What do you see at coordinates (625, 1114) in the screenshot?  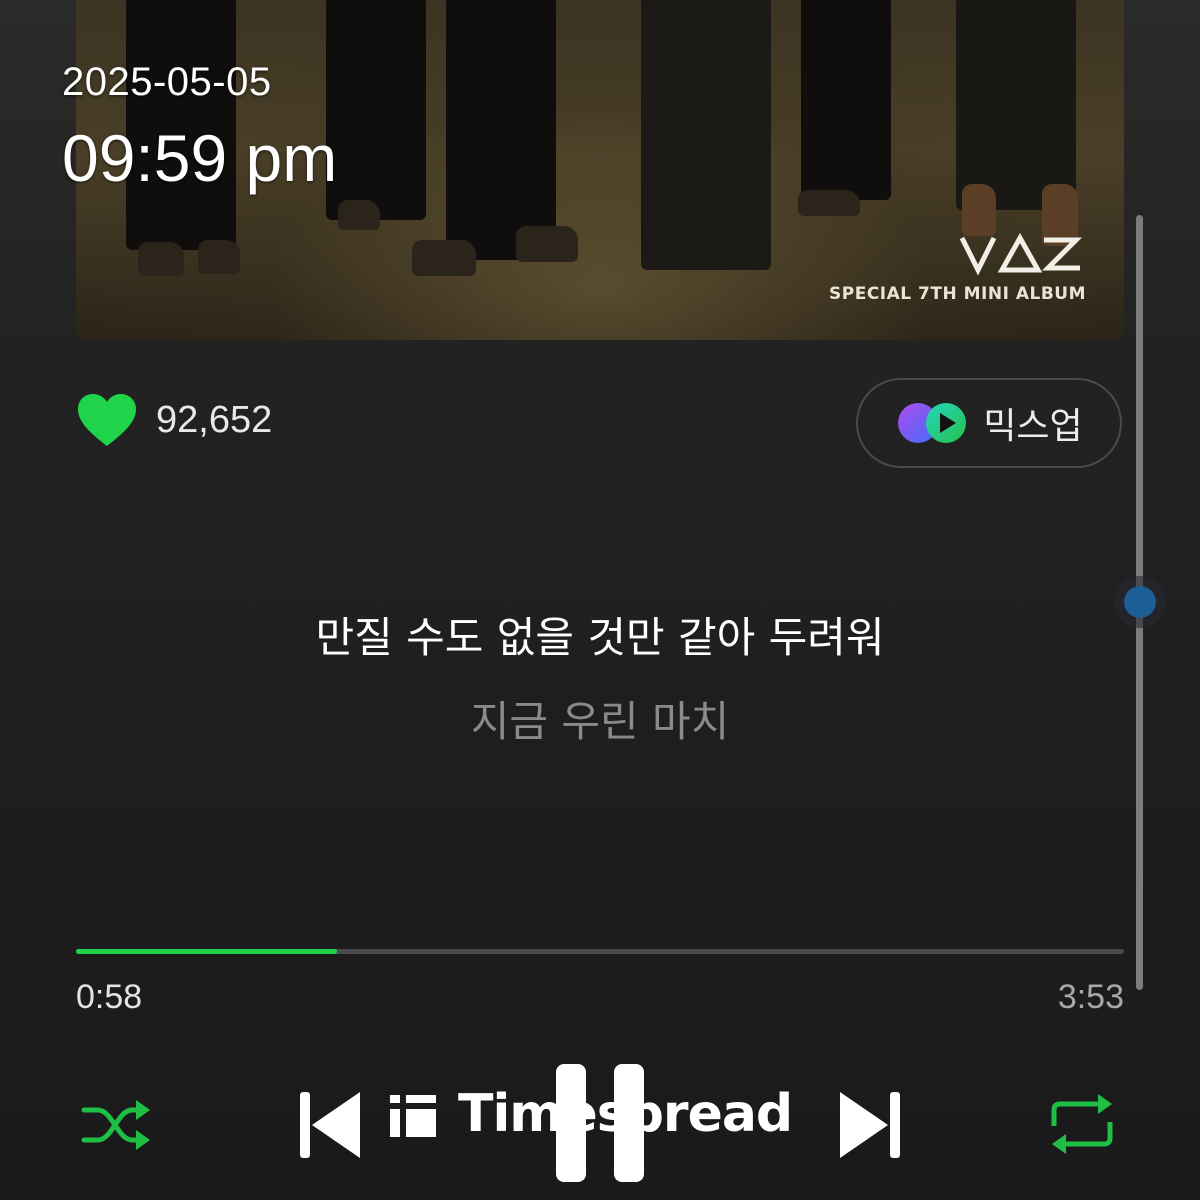 I see `watermark-text: Timespread` at bounding box center [625, 1114].